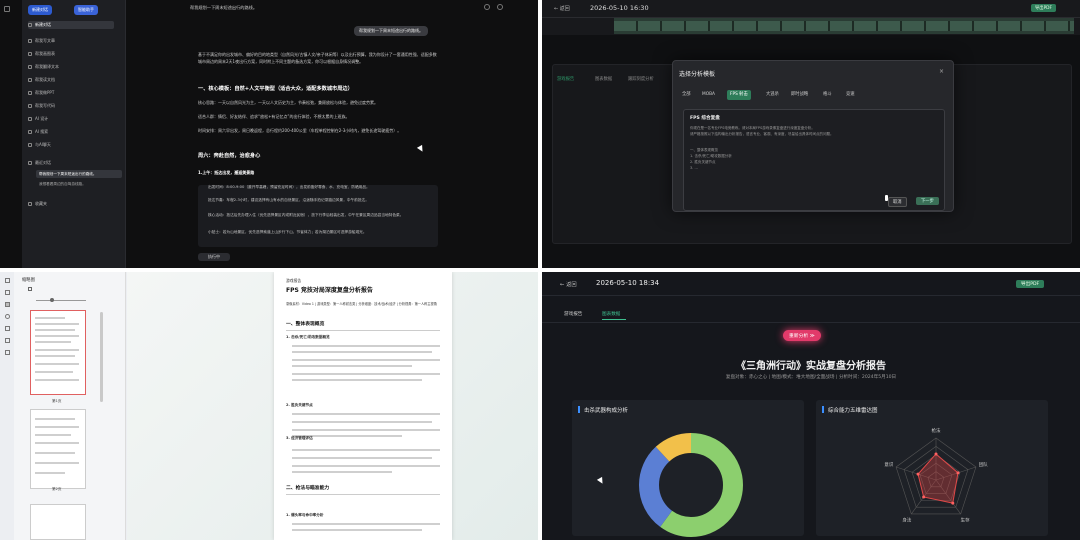  What do you see at coordinates (30, 54) in the screenshot?
I see `chart-icon` at bounding box center [30, 54].